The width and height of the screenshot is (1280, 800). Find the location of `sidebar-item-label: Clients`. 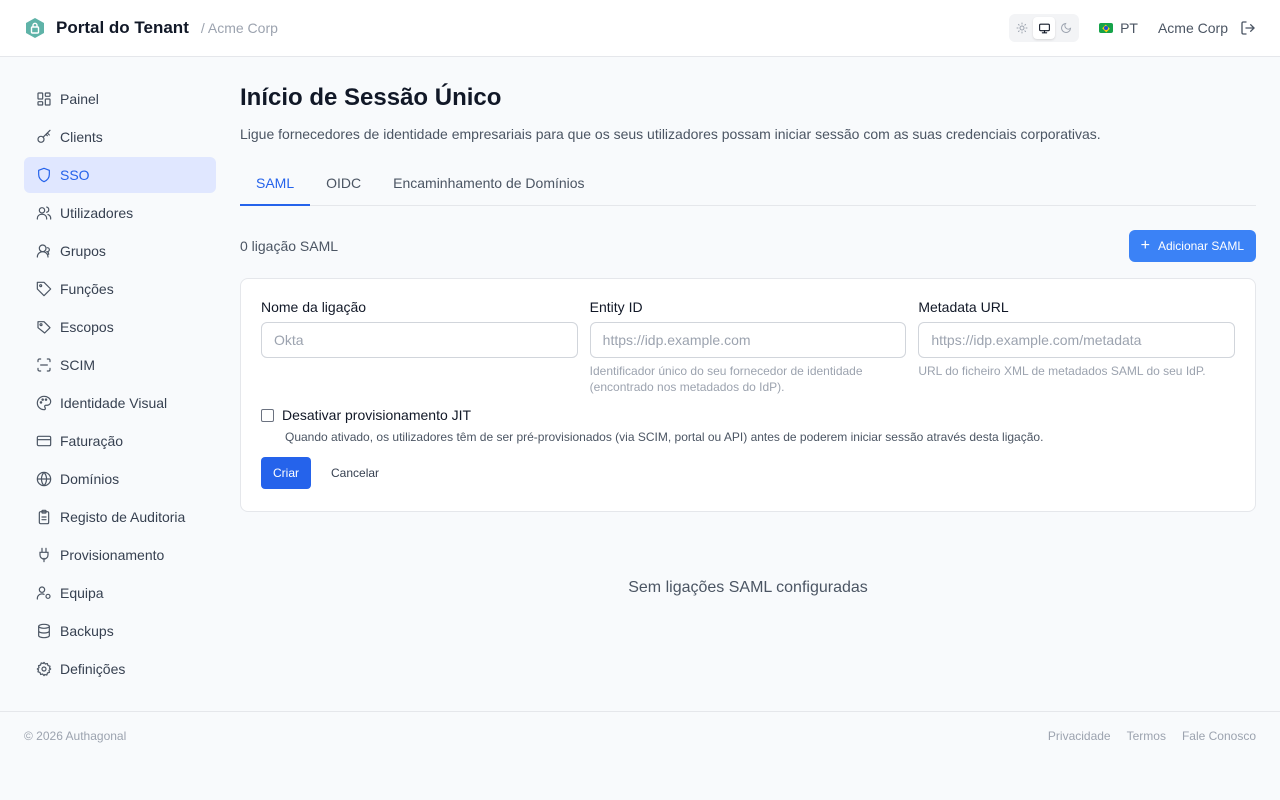

sidebar-item-label: Clients is located at coordinates (81, 137).